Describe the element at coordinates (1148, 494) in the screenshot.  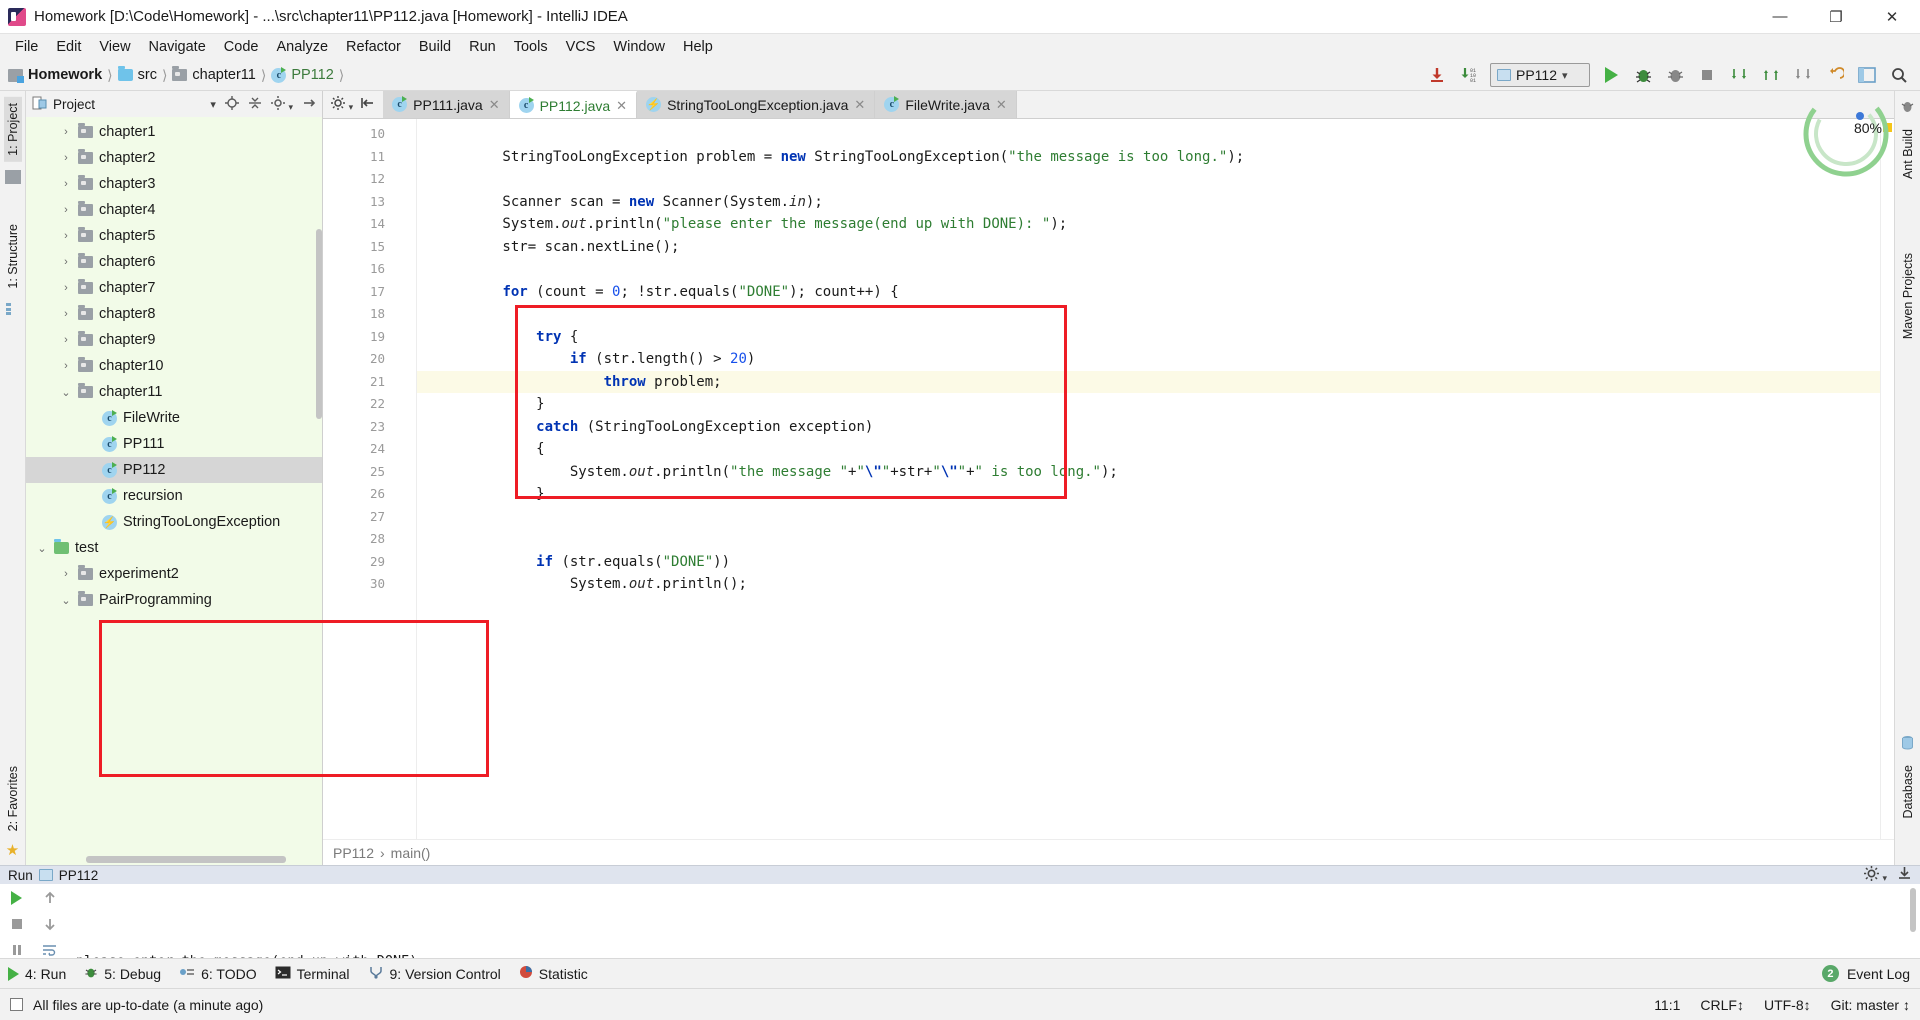
I see `code-line: }` at that location.